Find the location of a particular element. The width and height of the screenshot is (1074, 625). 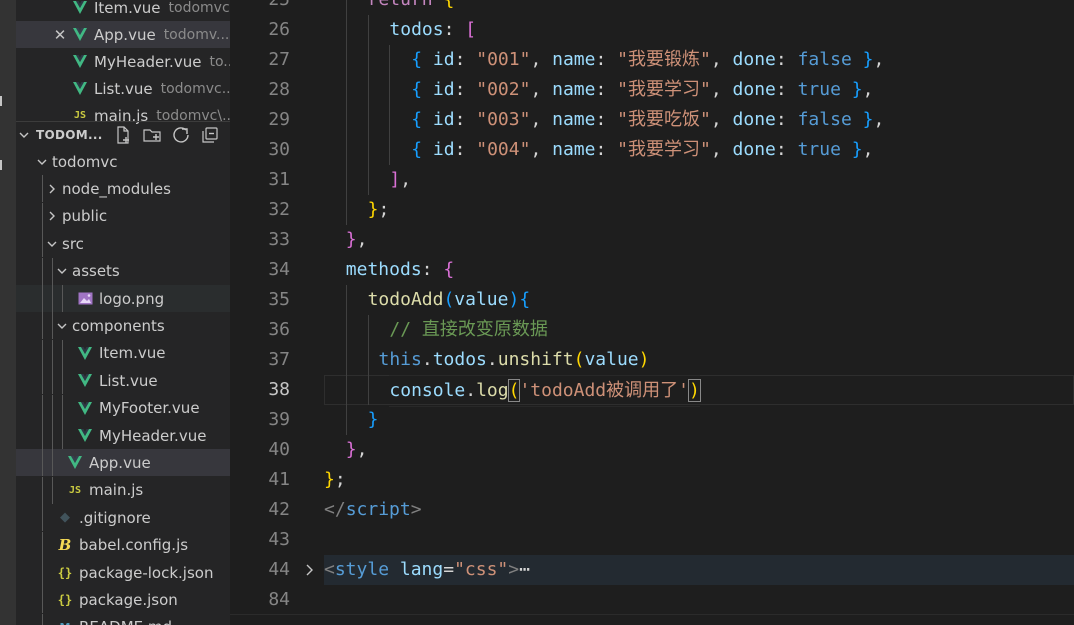

folder-item: public is located at coordinates (123, 216).